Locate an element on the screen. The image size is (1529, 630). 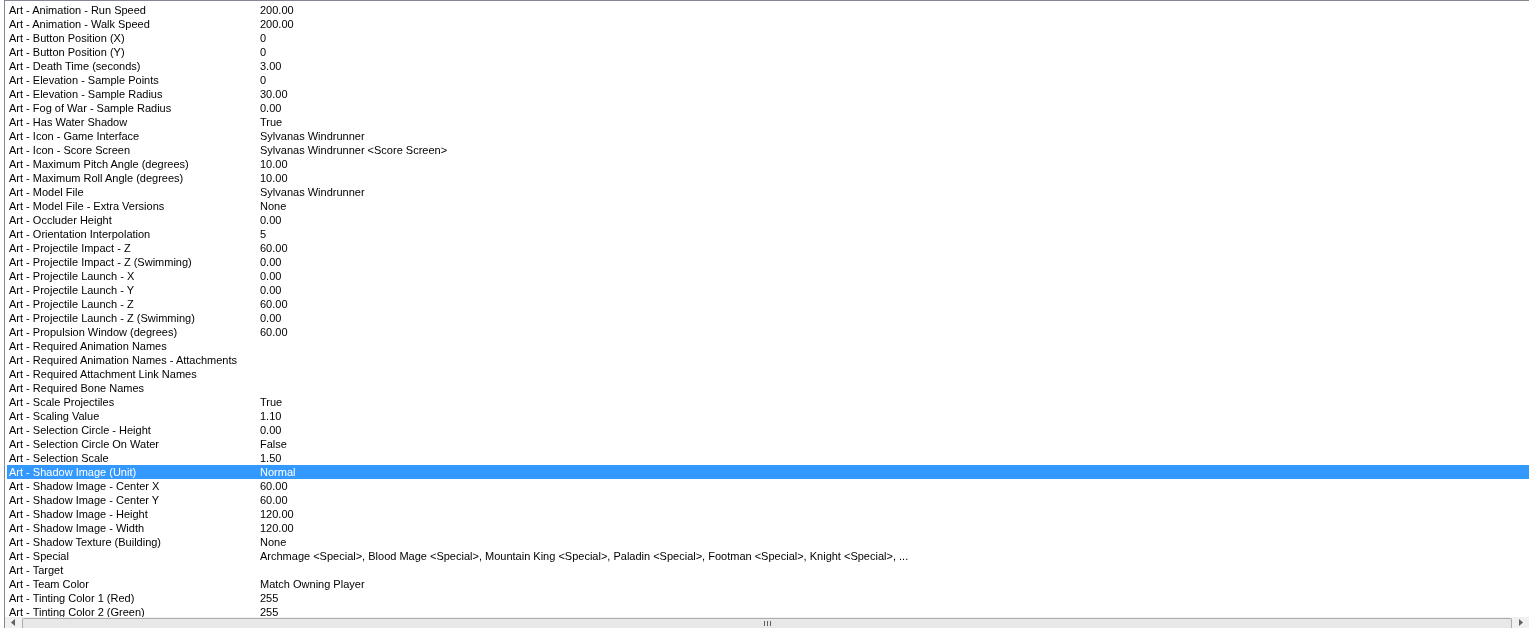
property-row: Art - Icon - Game Interface Sylvanas Windrunner is located at coordinates (768, 136).